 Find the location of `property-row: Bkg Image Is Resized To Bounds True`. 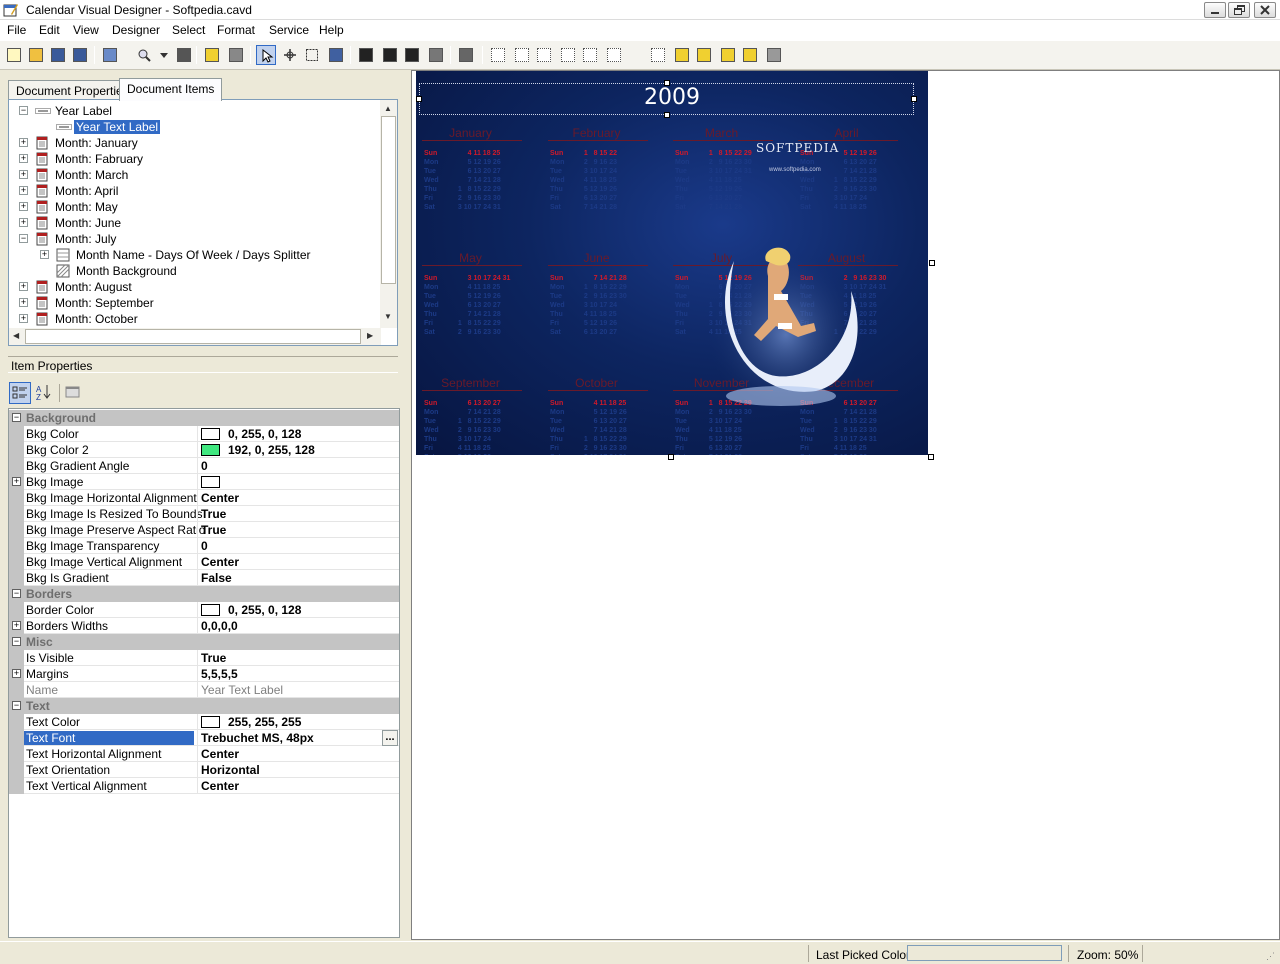

property-row: Bkg Image Is Resized To Bounds True is located at coordinates (204, 514).